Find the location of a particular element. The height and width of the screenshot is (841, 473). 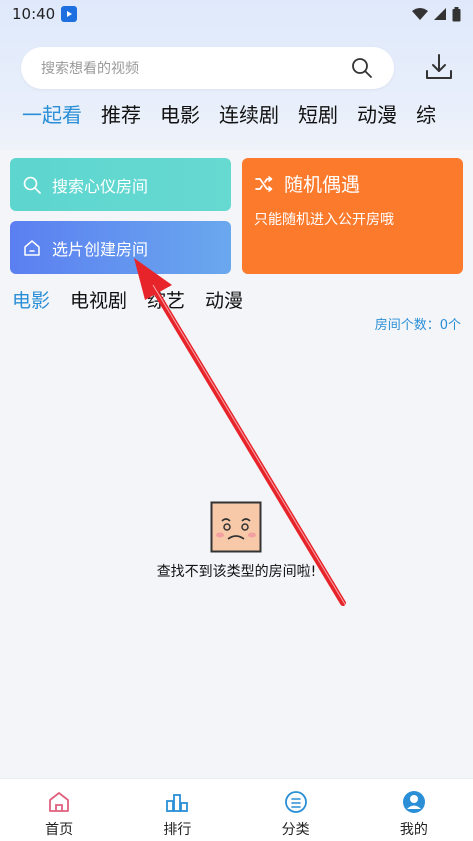

random-match-title: 随机偶遇 is located at coordinates (322, 185).